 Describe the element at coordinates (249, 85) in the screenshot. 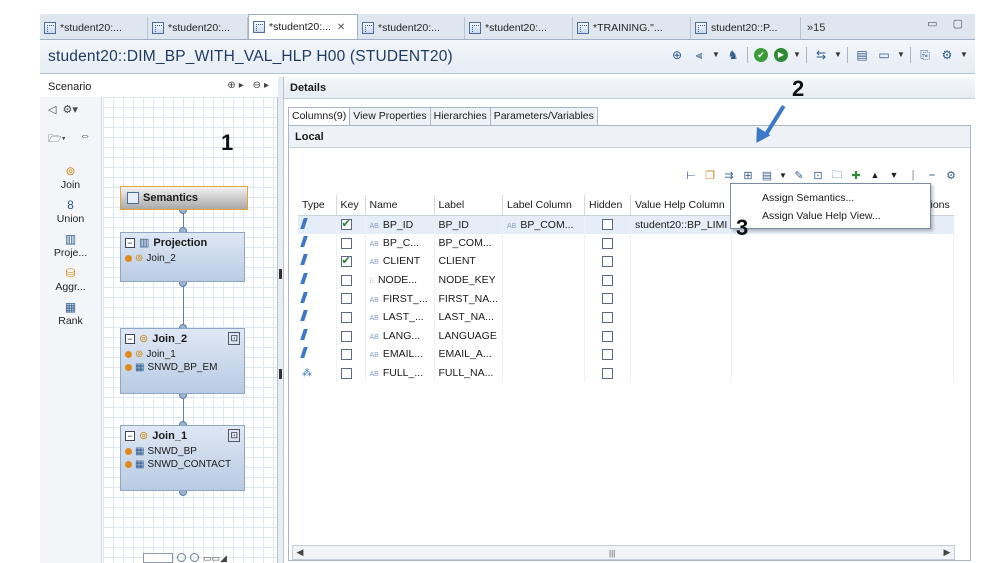

I see `scenario-view-controls: ⊕▸ ⊖▸` at that location.